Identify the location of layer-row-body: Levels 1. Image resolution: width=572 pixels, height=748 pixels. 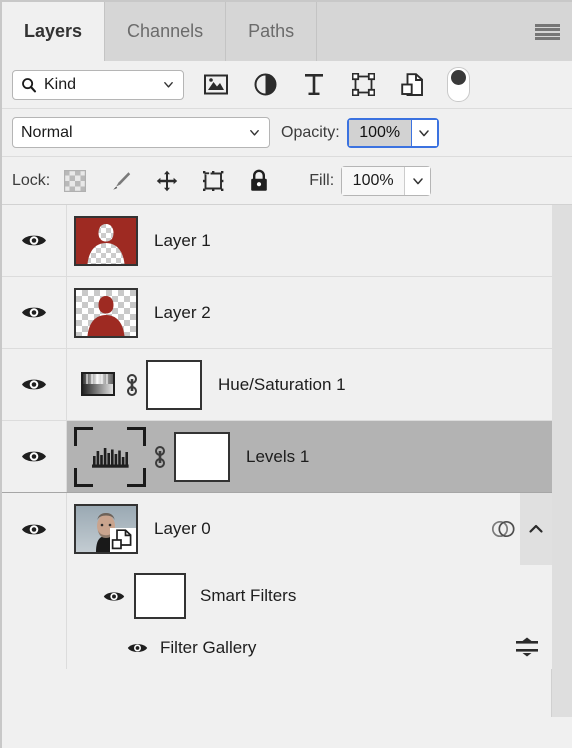
(309, 456).